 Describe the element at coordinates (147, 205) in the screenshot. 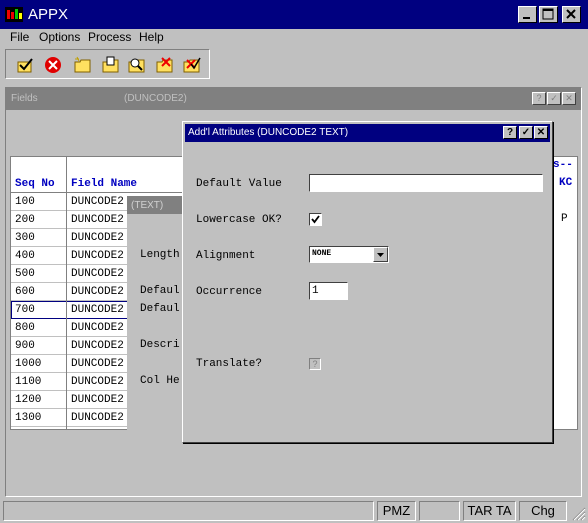

I see `text-window-title: (TEXT)` at that location.